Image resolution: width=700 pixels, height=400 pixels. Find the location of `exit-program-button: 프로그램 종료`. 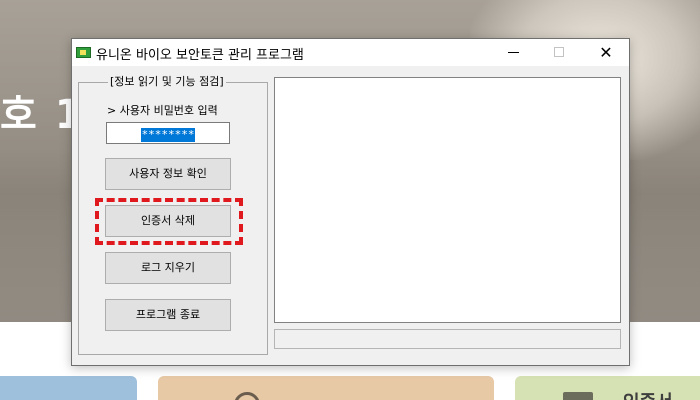

exit-program-button: 프로그램 종료 is located at coordinates (168, 315).